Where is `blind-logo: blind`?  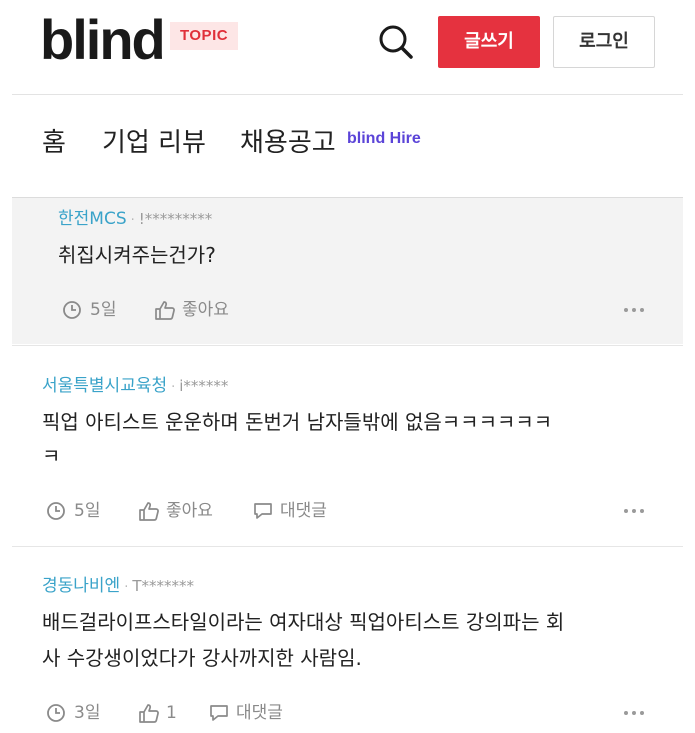
blind-logo: blind is located at coordinates (103, 40).